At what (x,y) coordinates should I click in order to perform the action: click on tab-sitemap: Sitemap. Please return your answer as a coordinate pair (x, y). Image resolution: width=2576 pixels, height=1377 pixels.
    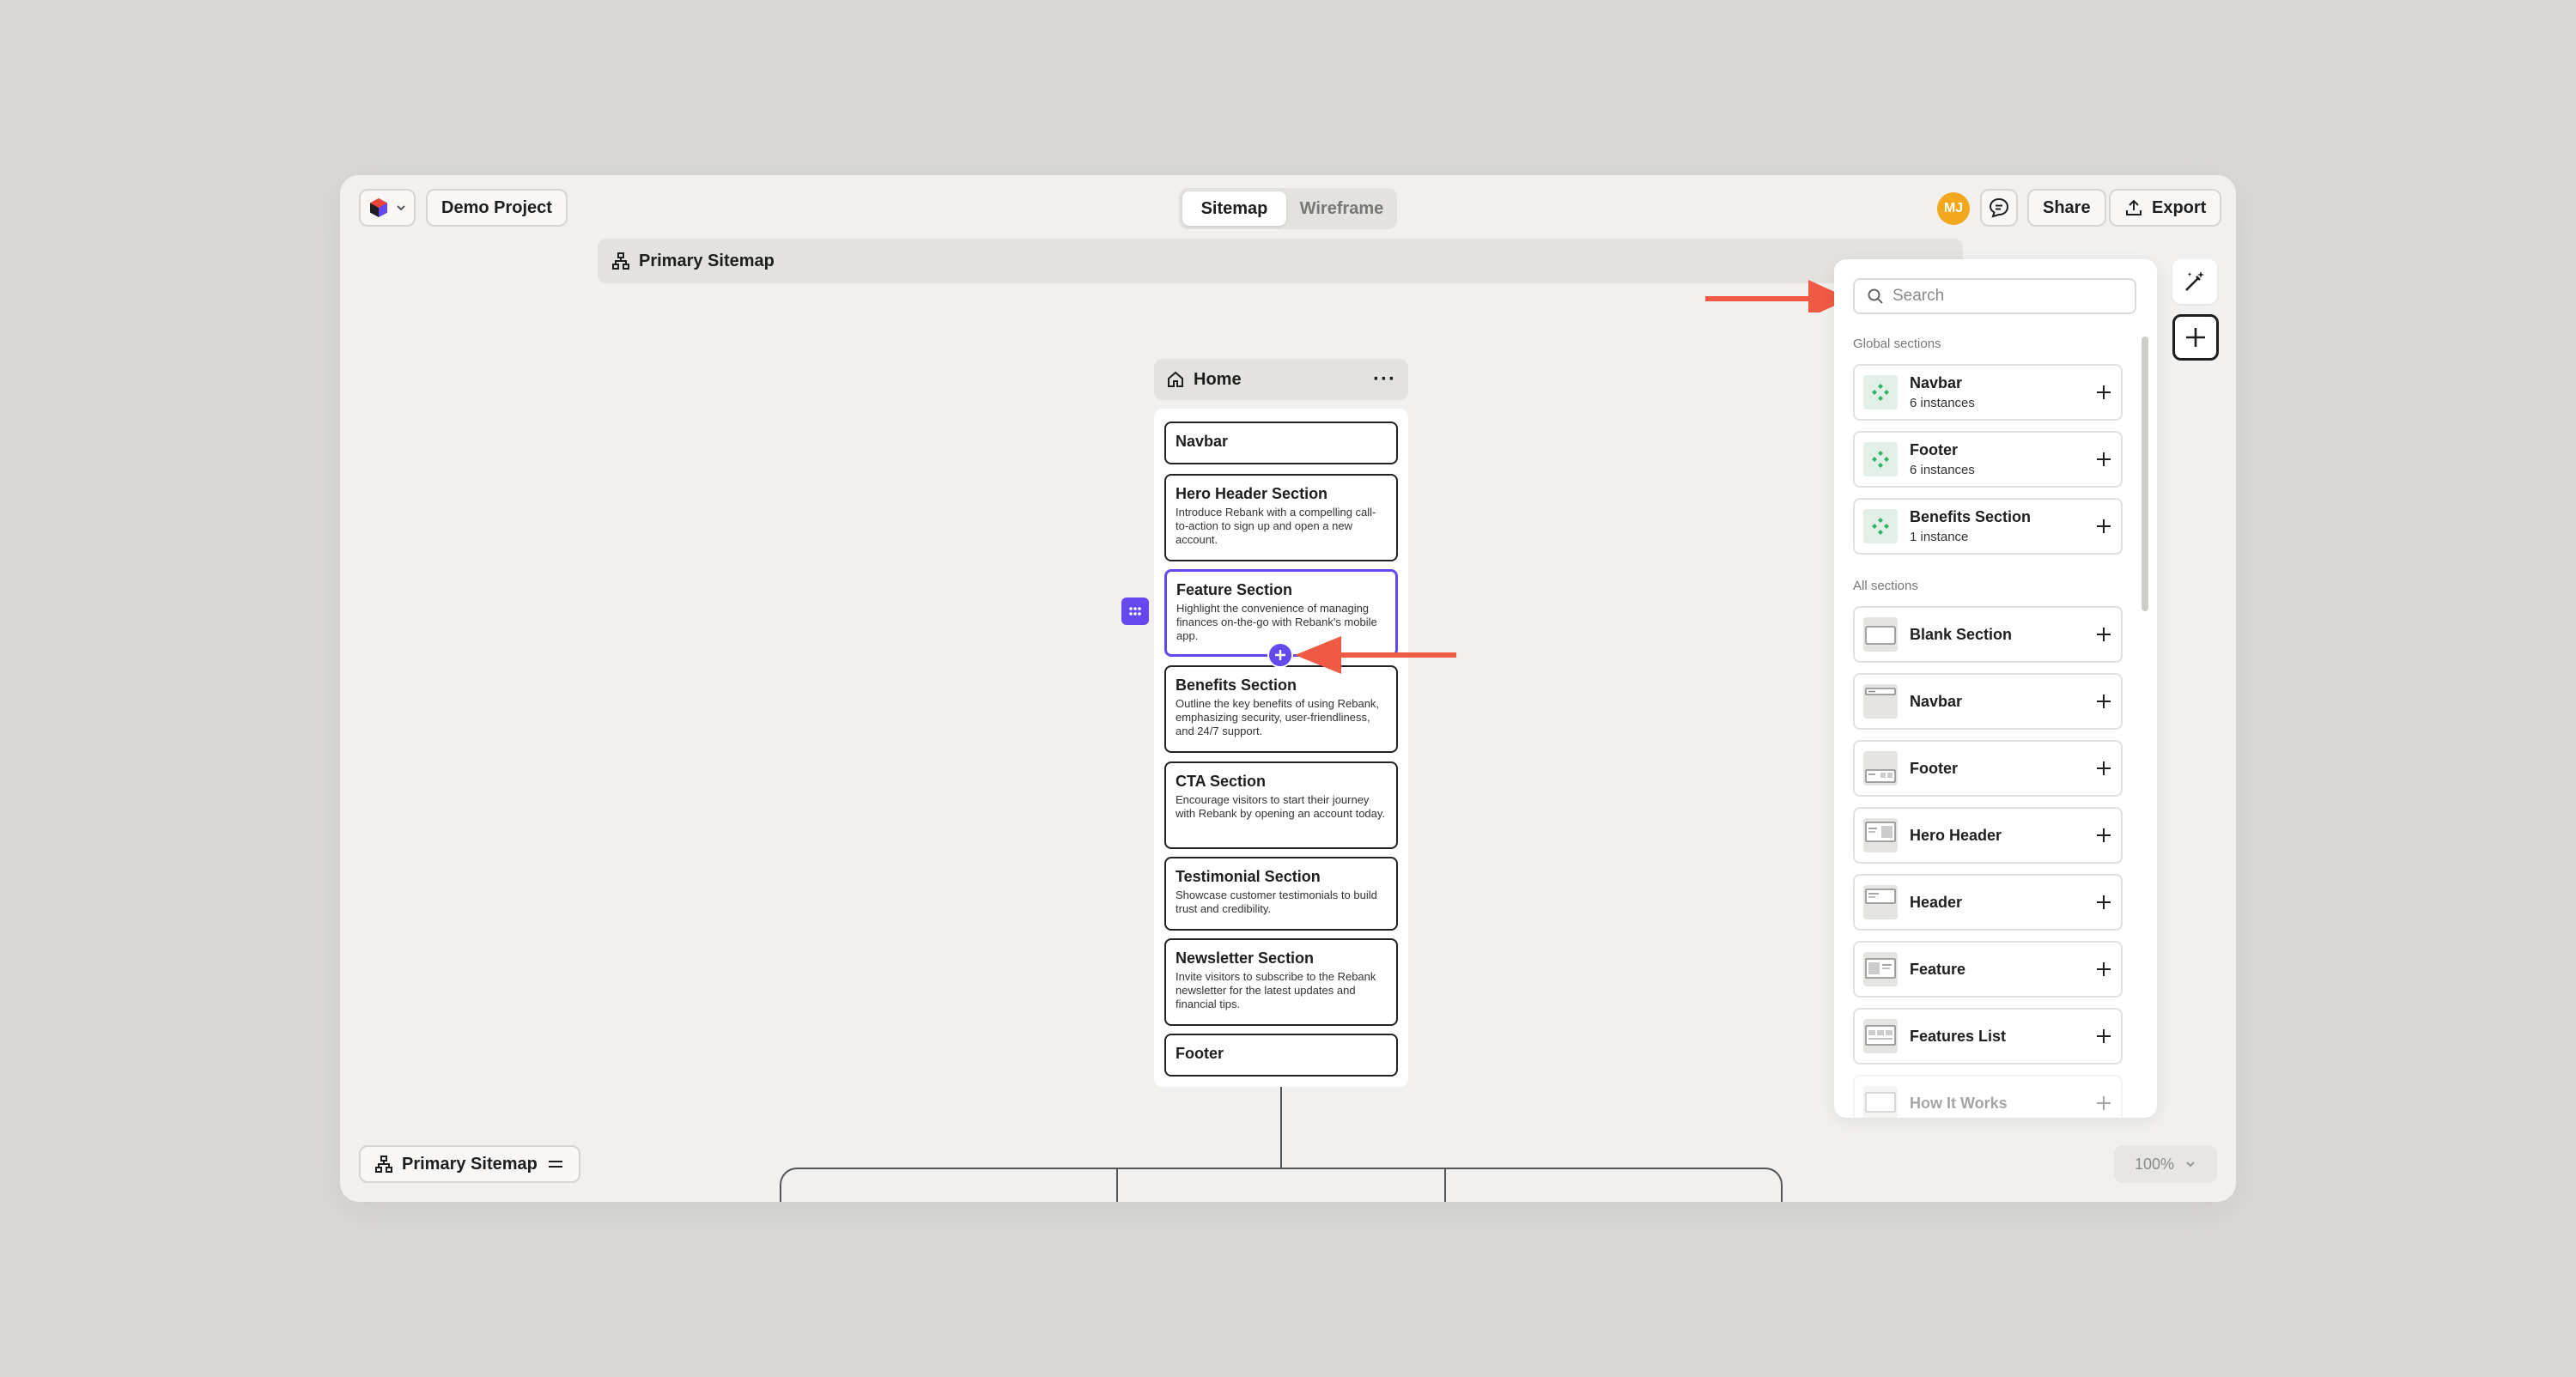
    Looking at the image, I should click on (1234, 209).